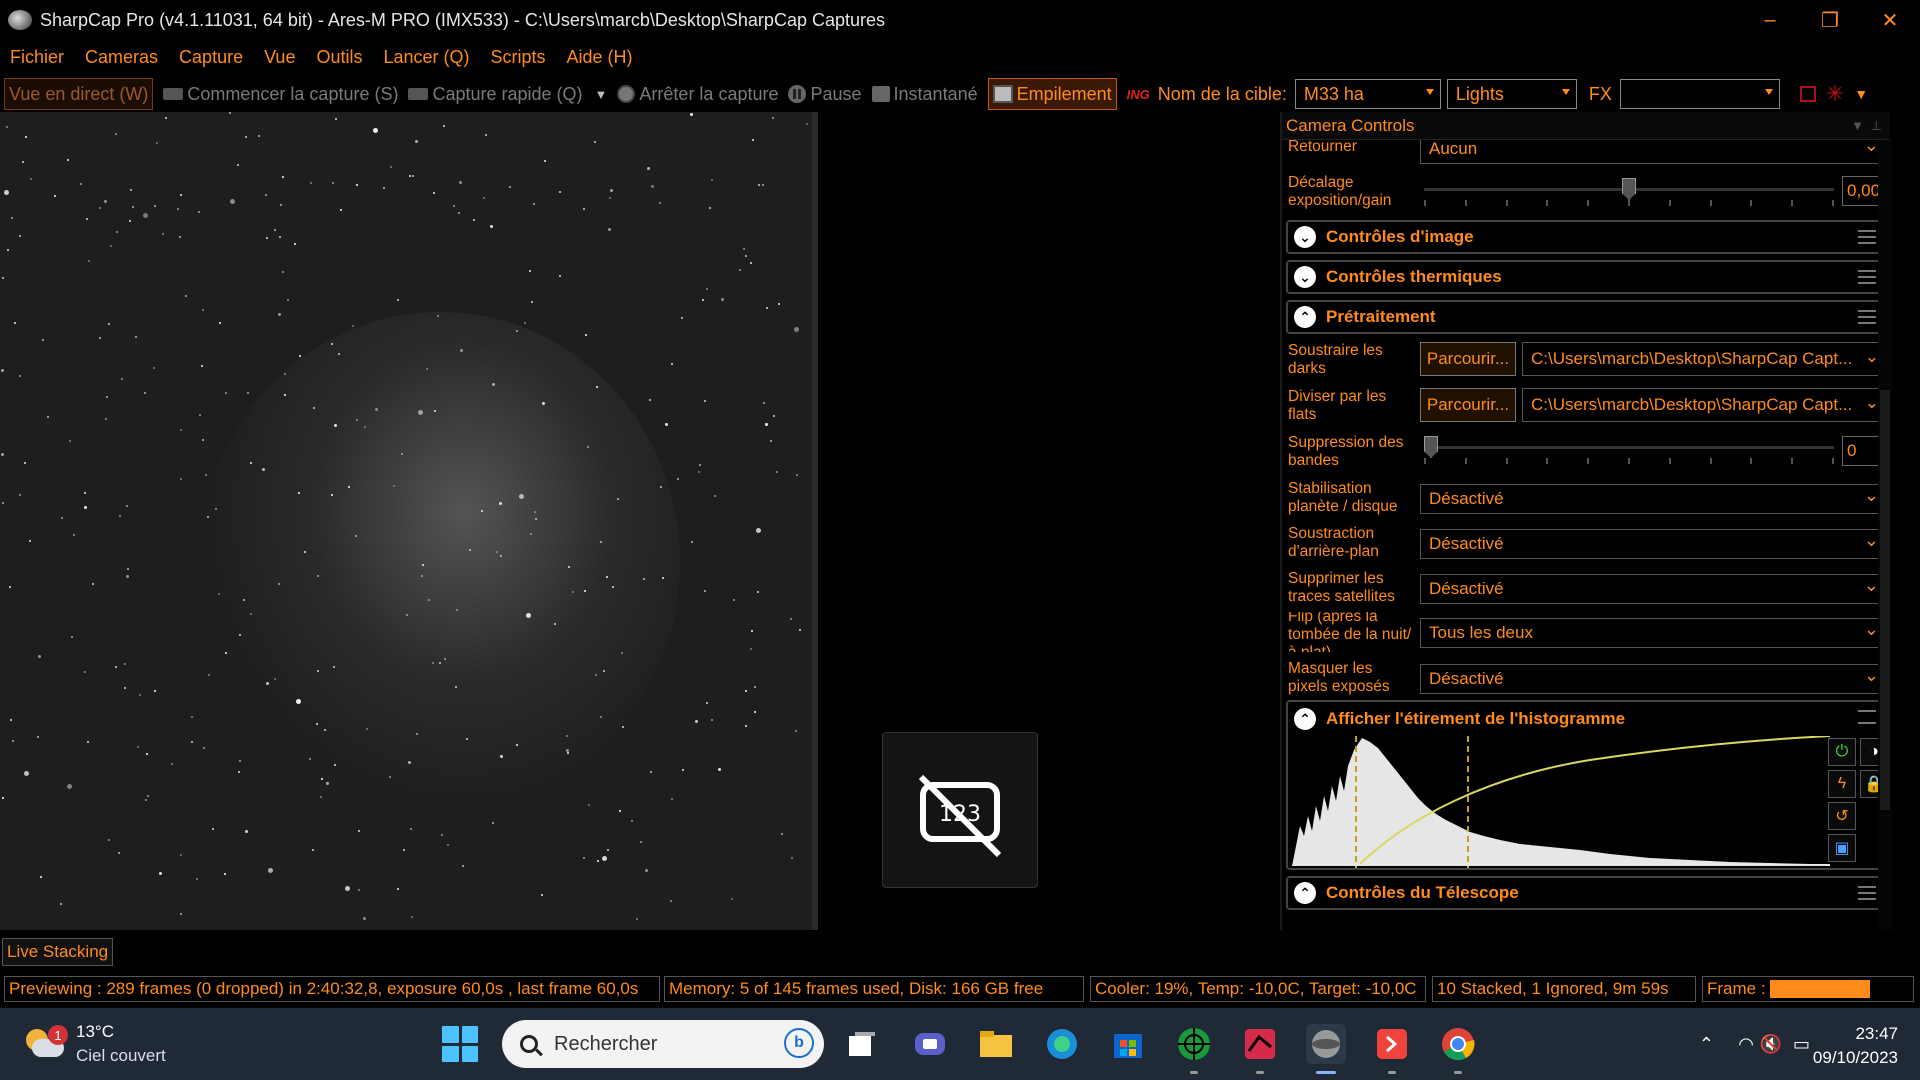 The height and width of the screenshot is (1080, 1920). What do you see at coordinates (924, 94) in the screenshot?
I see `snapshot-button: Instantané` at bounding box center [924, 94].